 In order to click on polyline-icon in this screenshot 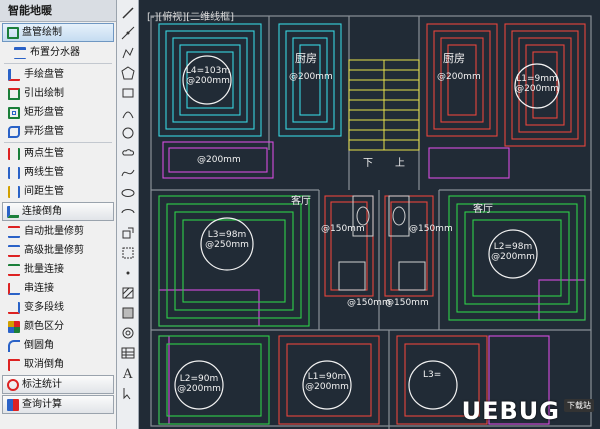, I will do `click(14, 307)`.